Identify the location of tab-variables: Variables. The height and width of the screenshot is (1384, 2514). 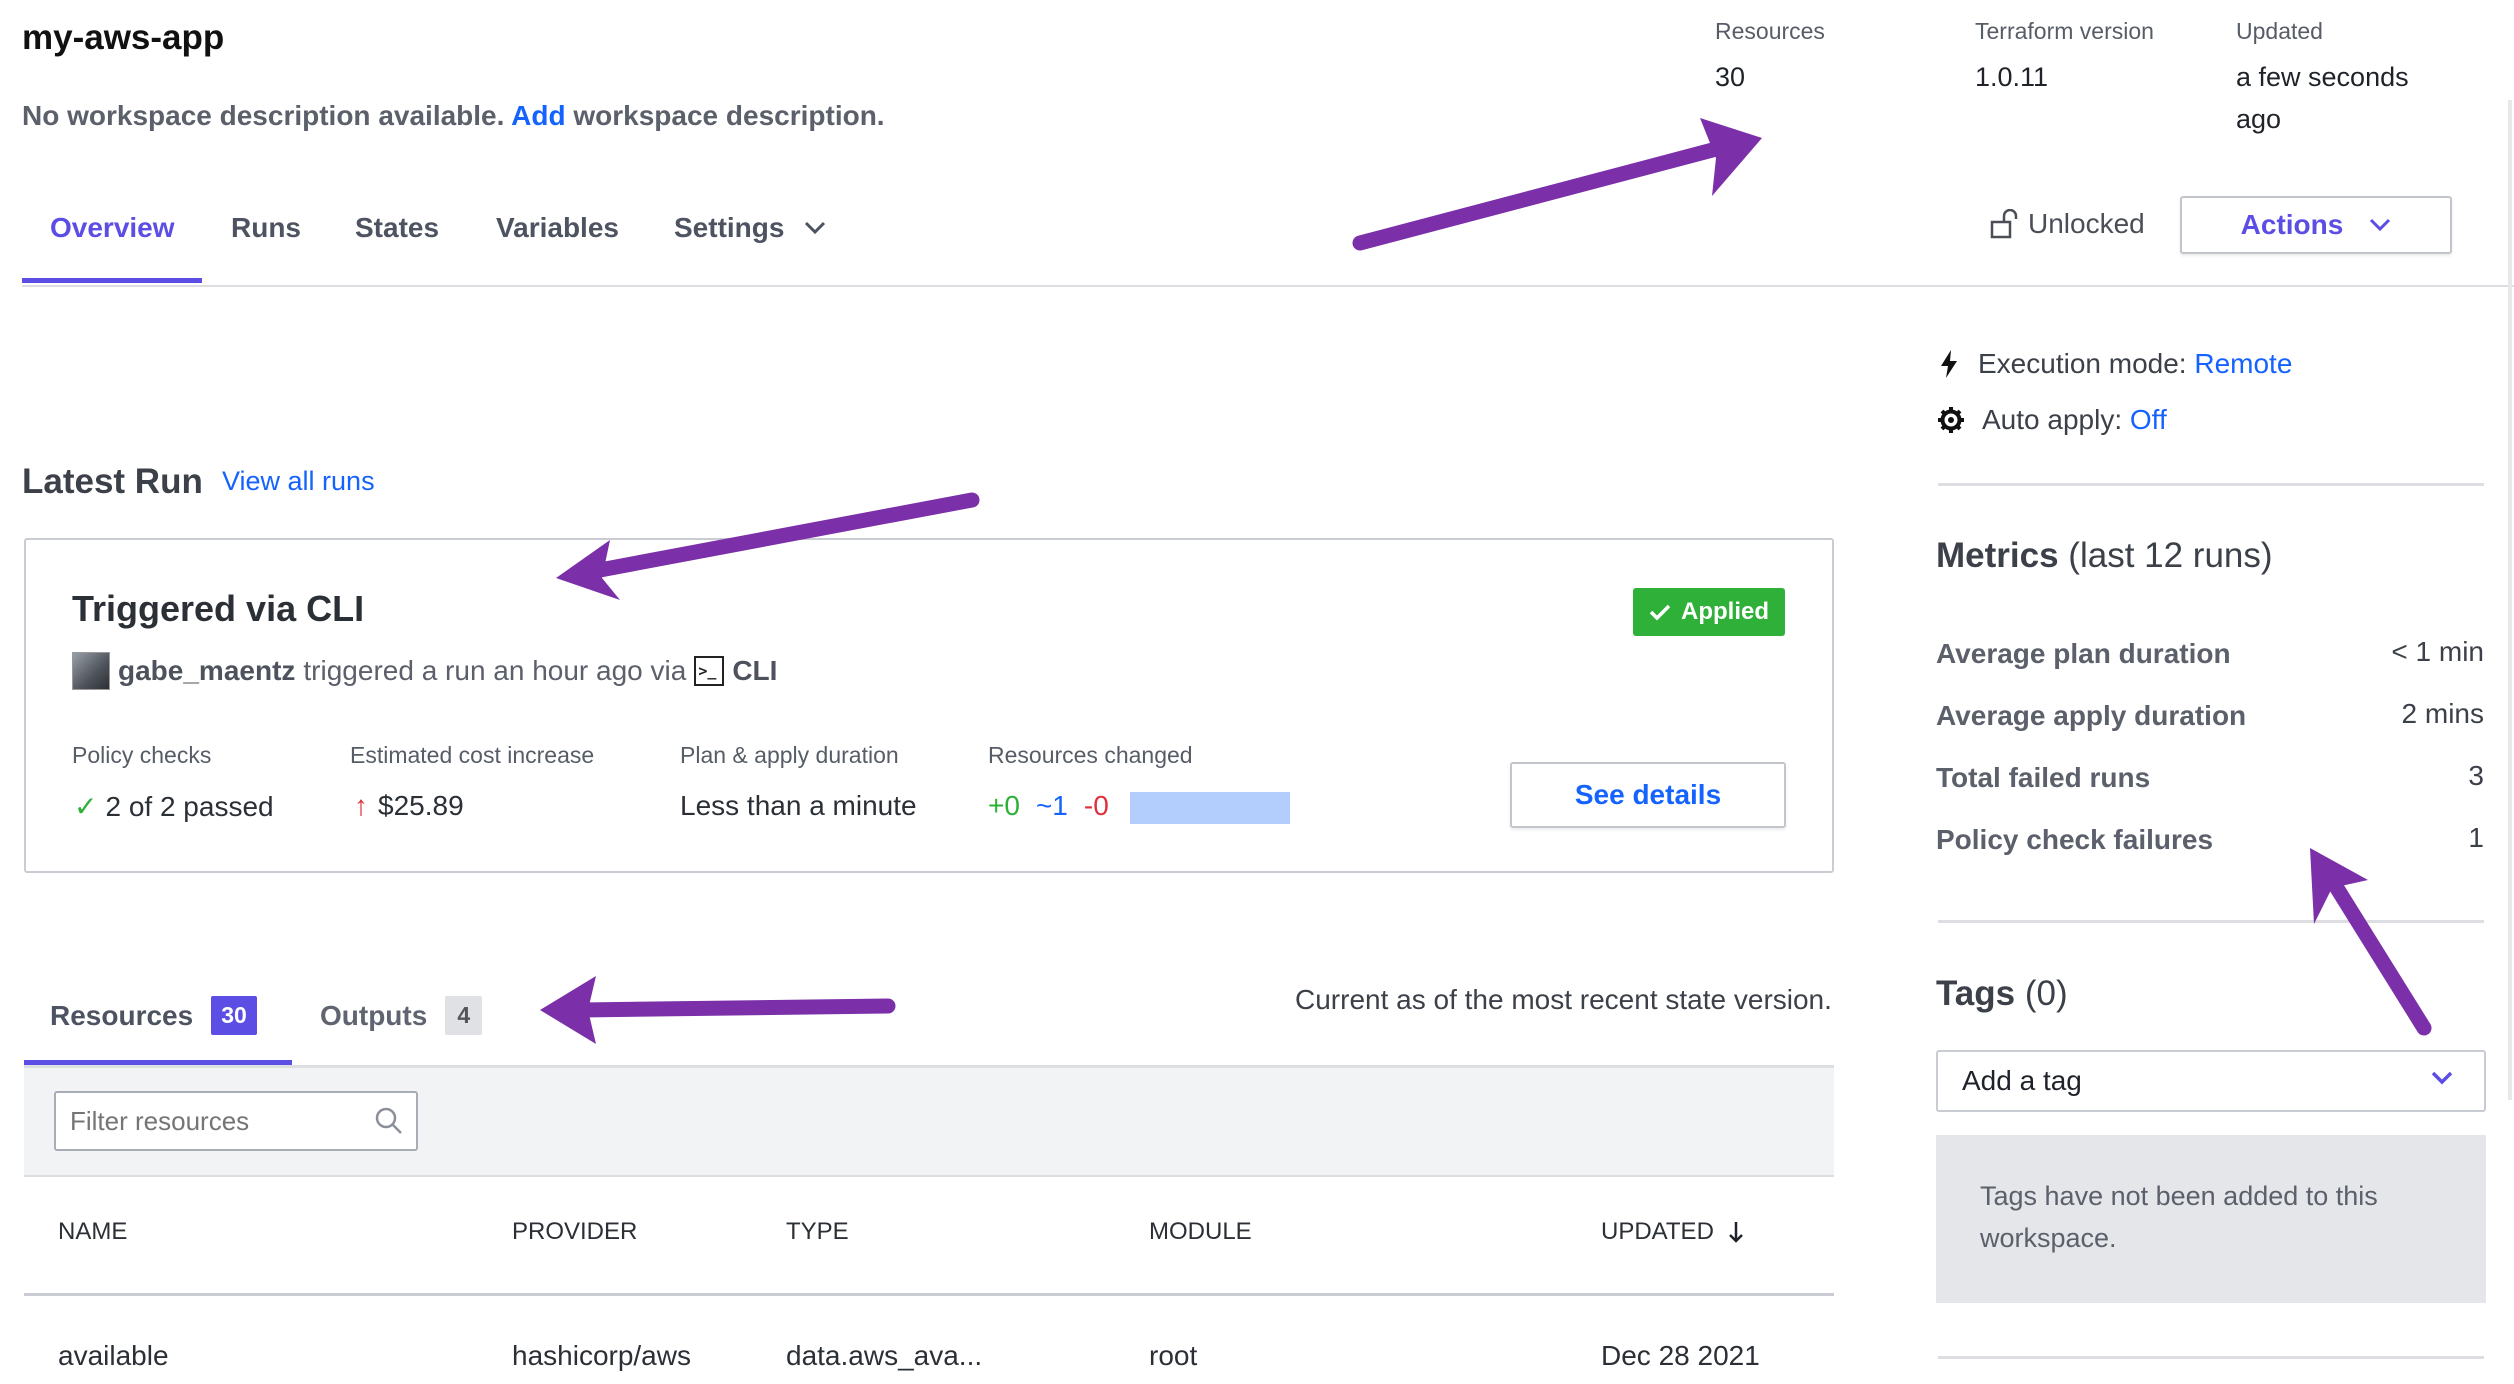
(557, 228).